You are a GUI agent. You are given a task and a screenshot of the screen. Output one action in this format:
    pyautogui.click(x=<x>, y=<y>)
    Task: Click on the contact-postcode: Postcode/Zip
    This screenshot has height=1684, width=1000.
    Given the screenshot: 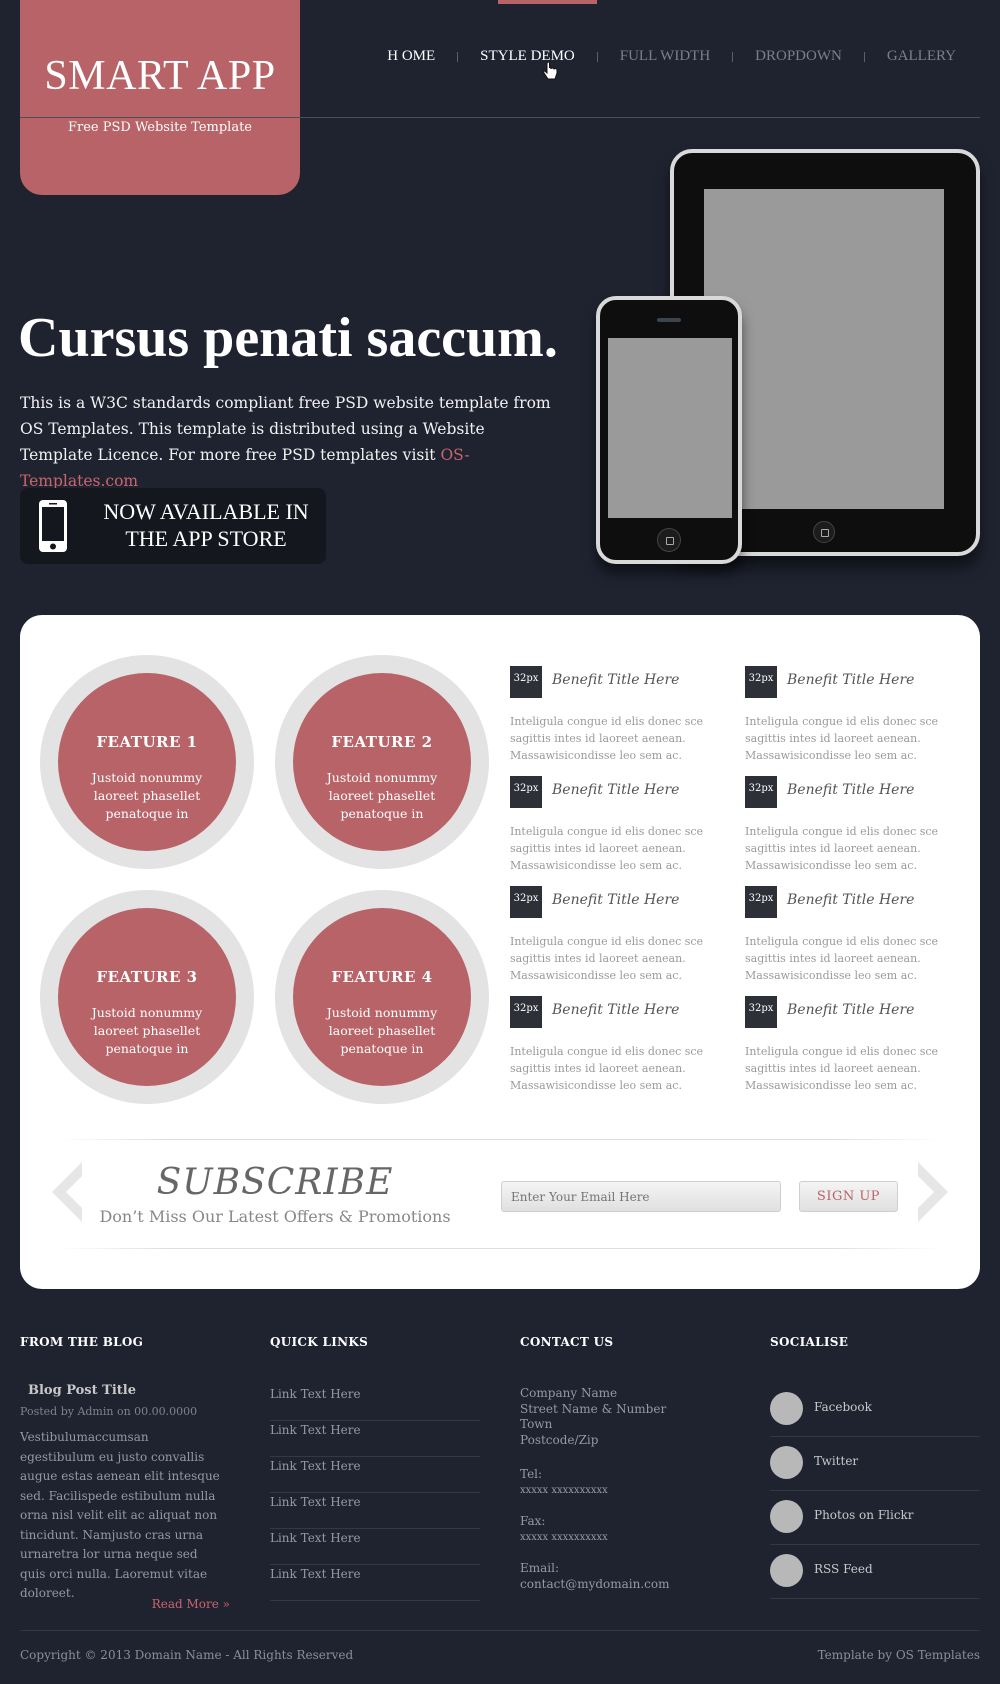 What is the action you would take?
    pyautogui.click(x=559, y=1439)
    